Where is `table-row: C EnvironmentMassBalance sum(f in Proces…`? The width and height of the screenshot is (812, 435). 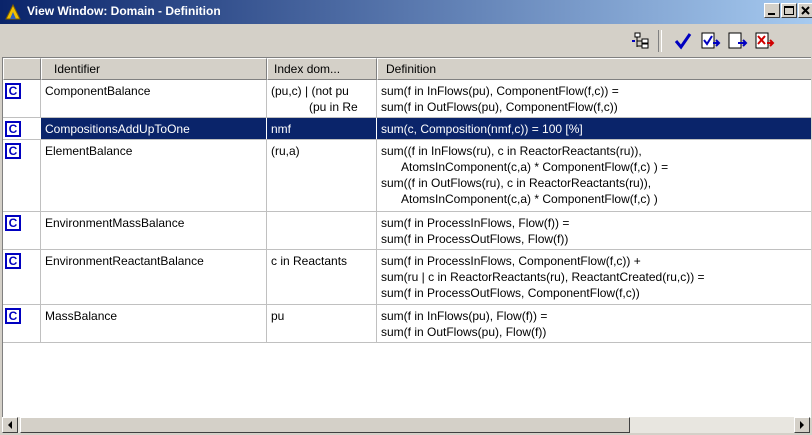
table-row: C EnvironmentMassBalance sum(f in Proces… is located at coordinates (407, 231).